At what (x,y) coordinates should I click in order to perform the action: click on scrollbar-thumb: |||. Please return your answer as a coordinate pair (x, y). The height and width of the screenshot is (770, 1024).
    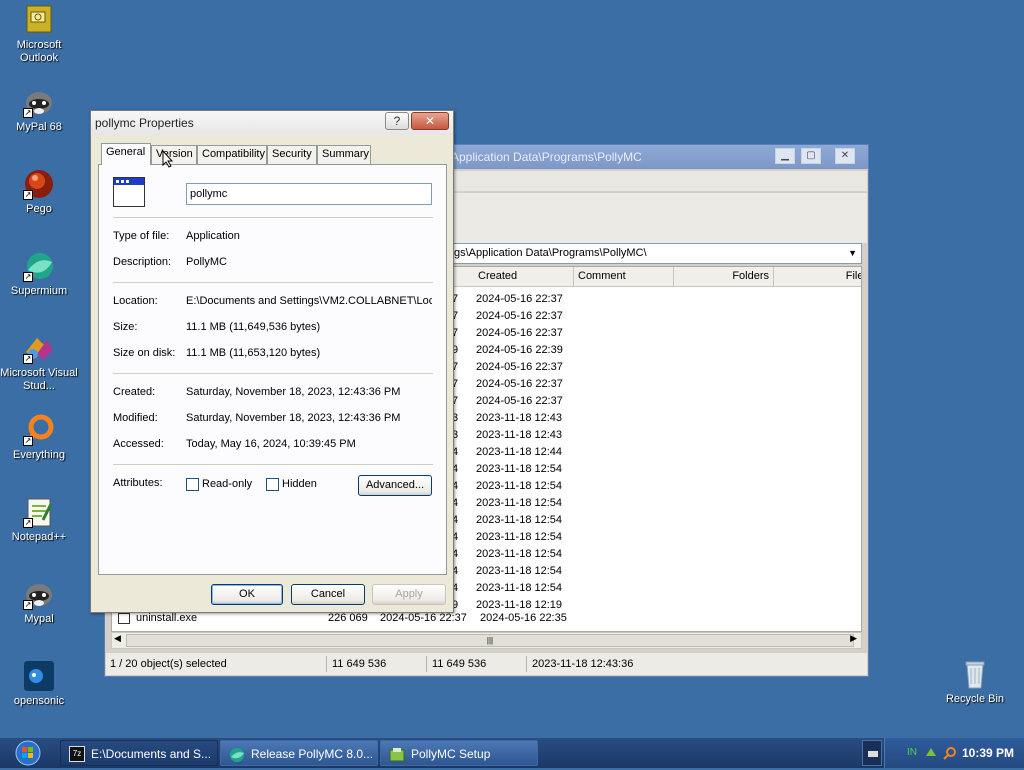
    Looking at the image, I should click on (490, 640).